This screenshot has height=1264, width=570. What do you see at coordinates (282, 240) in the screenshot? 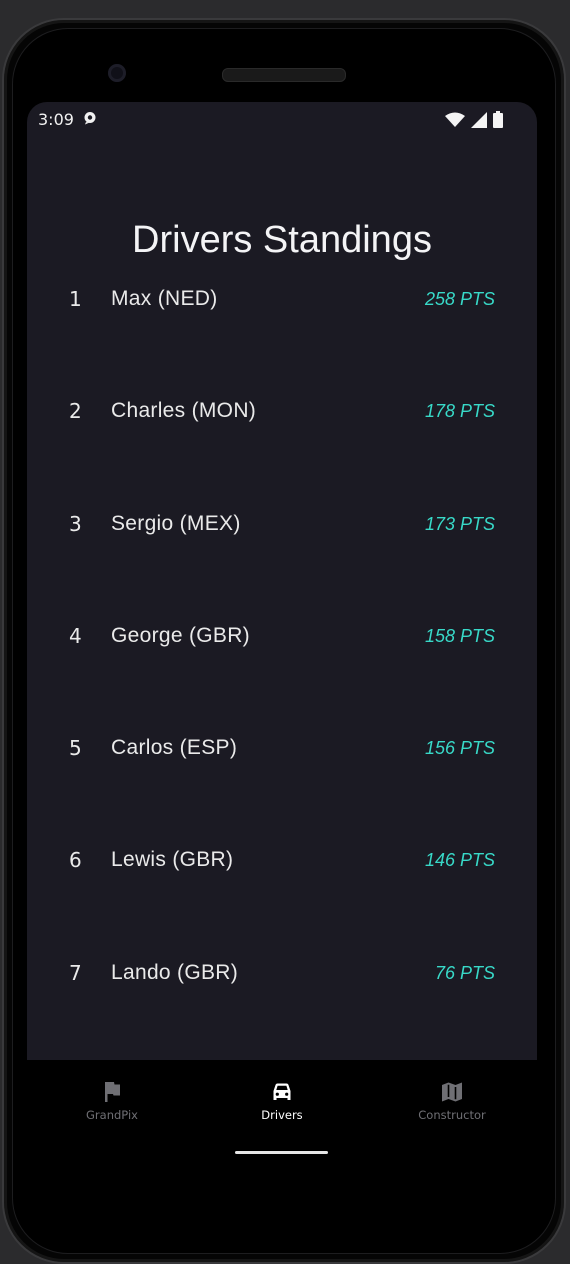
I see `page-title: Drivers Standings` at bounding box center [282, 240].